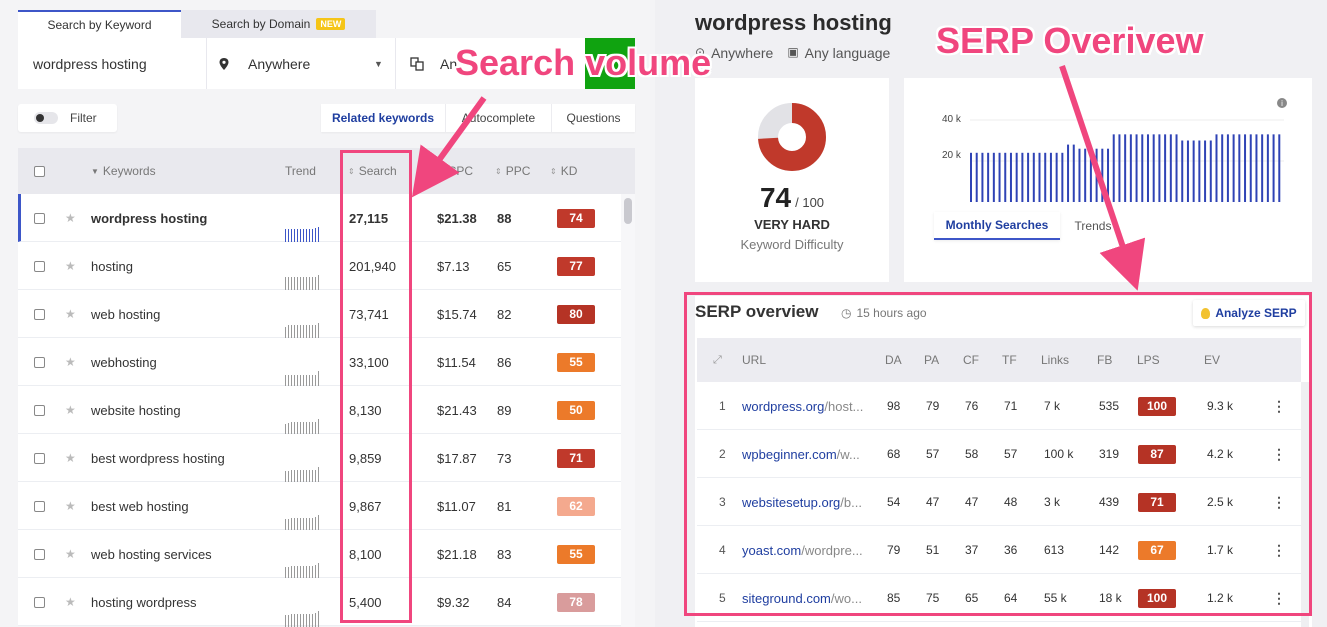  Describe the element at coordinates (449, 147) in the screenshot. I see `arrow-search-volume` at that location.